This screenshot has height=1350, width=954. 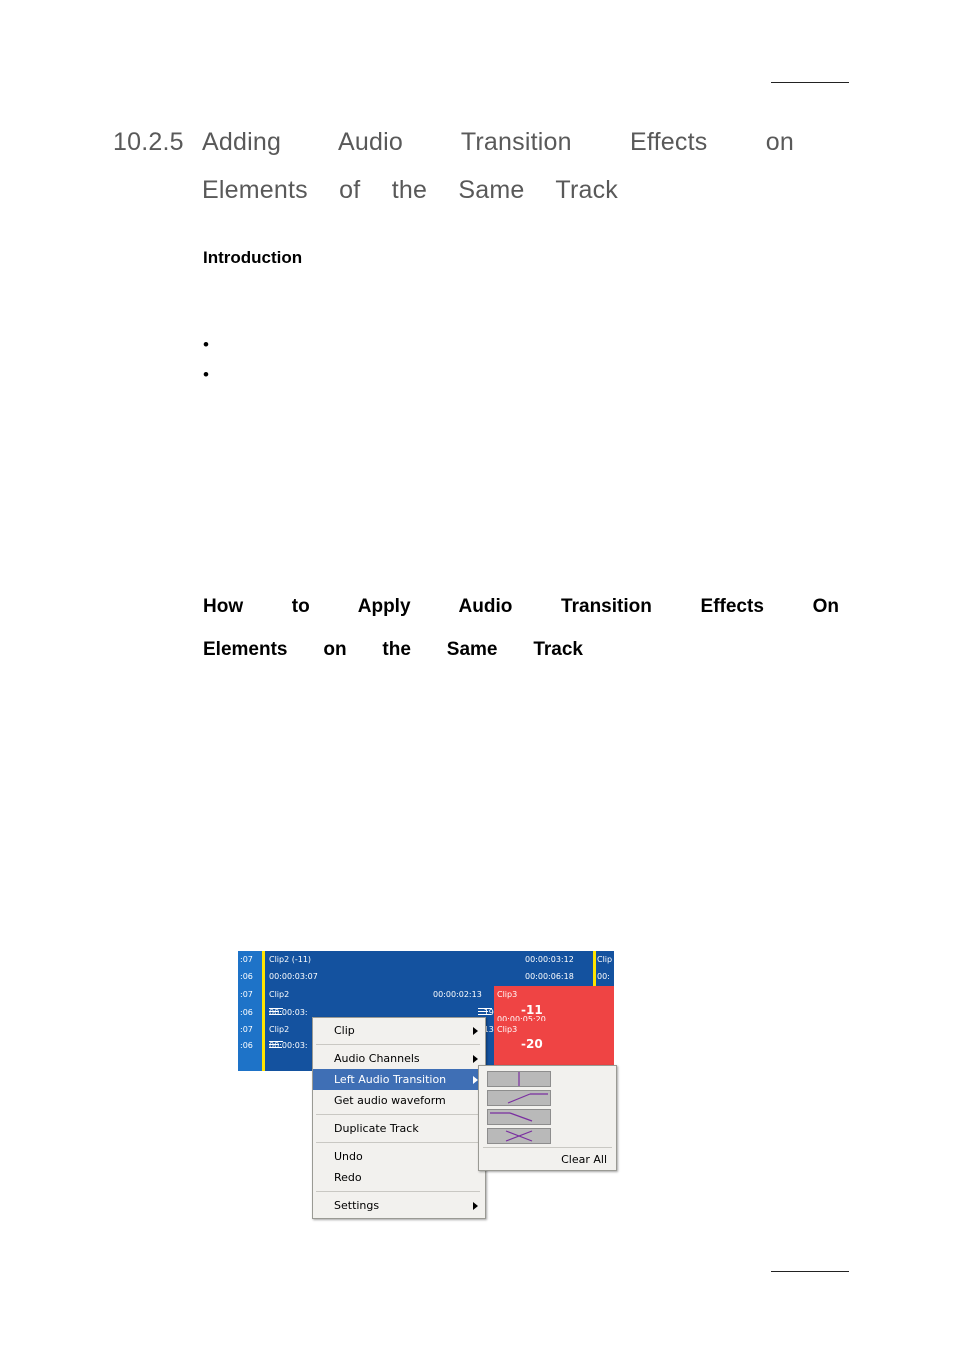 I want to click on timeline-mid-time: 00:00:03:07, so click(x=293, y=976).